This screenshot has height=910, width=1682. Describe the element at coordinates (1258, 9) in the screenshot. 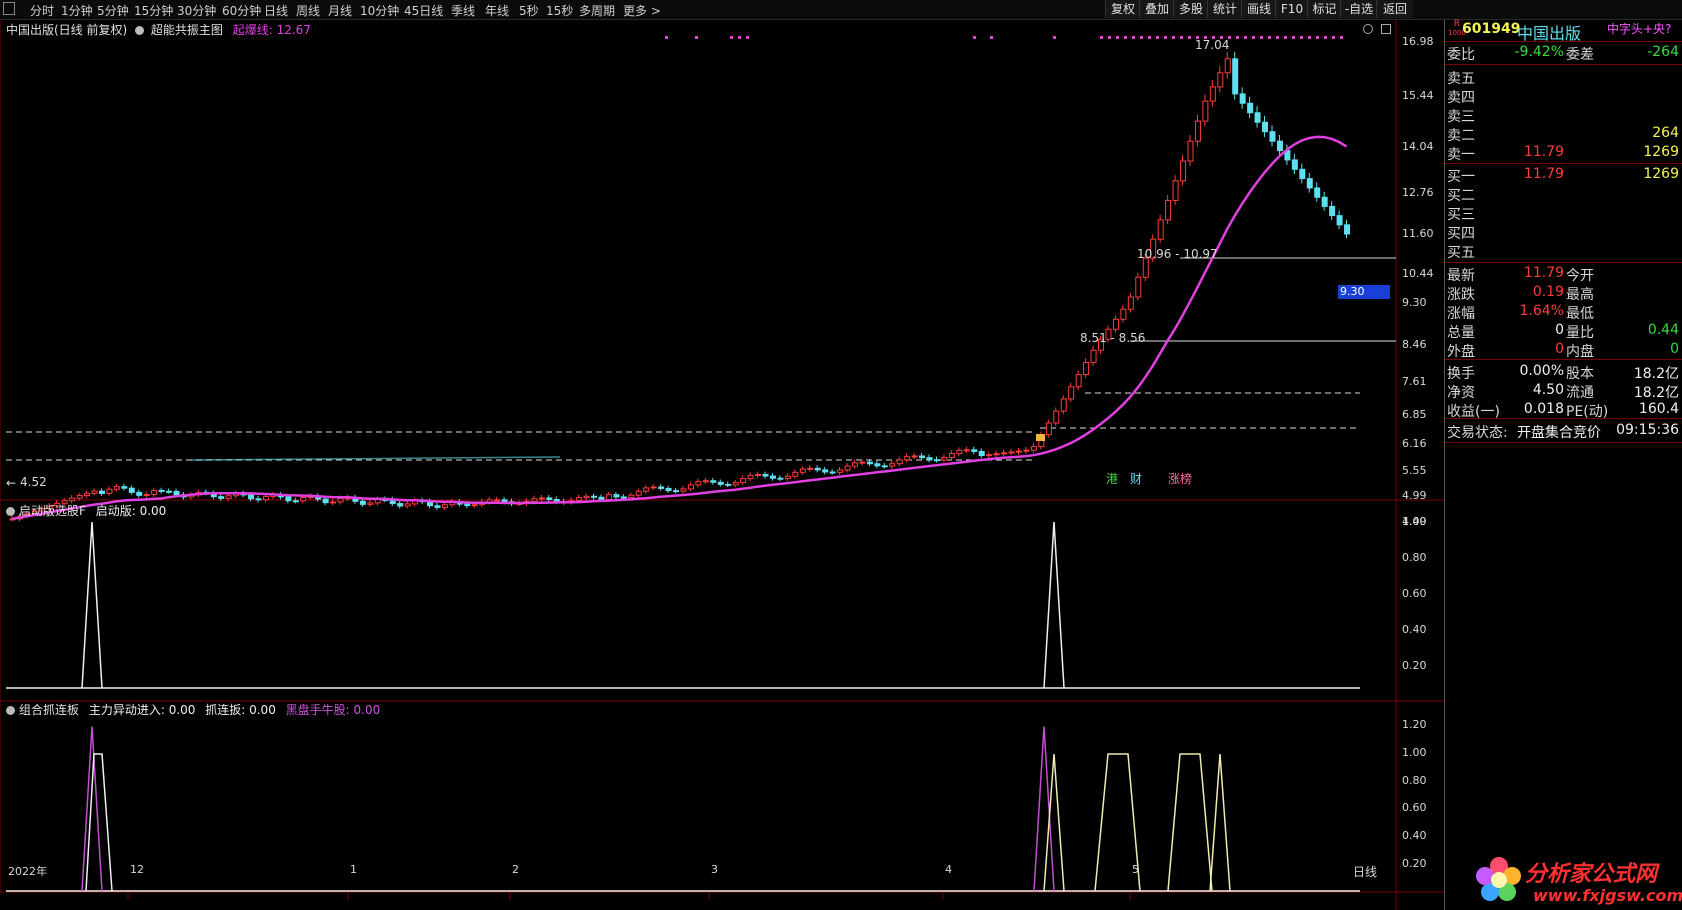

I see `toolbar-button-4: 画线` at that location.